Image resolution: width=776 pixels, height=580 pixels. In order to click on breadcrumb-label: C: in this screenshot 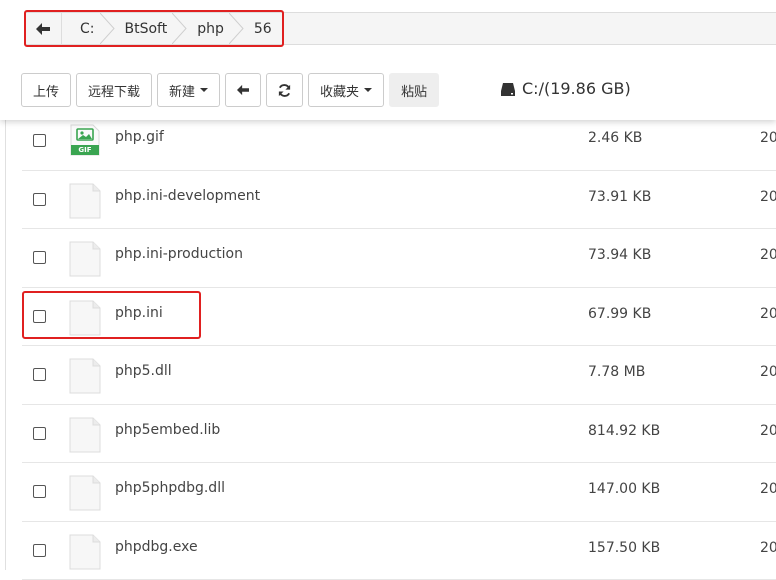, I will do `click(87, 29)`.